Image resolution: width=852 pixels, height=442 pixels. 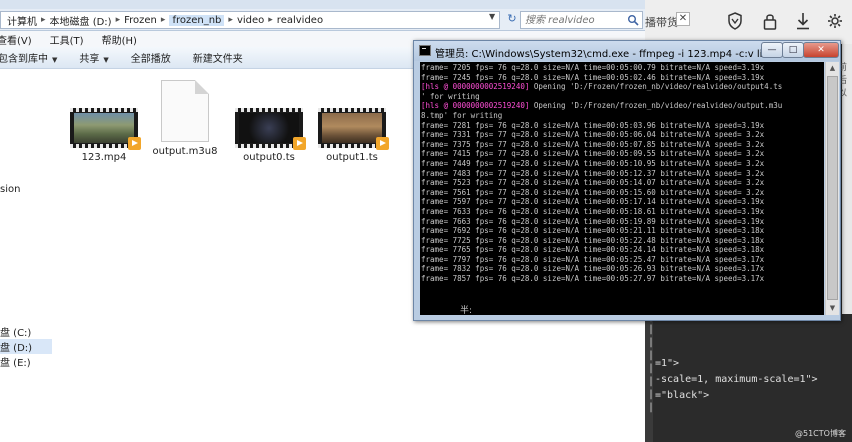 What do you see at coordinates (322, 4) in the screenshot?
I see `explorer-titlebar` at bounding box center [322, 4].